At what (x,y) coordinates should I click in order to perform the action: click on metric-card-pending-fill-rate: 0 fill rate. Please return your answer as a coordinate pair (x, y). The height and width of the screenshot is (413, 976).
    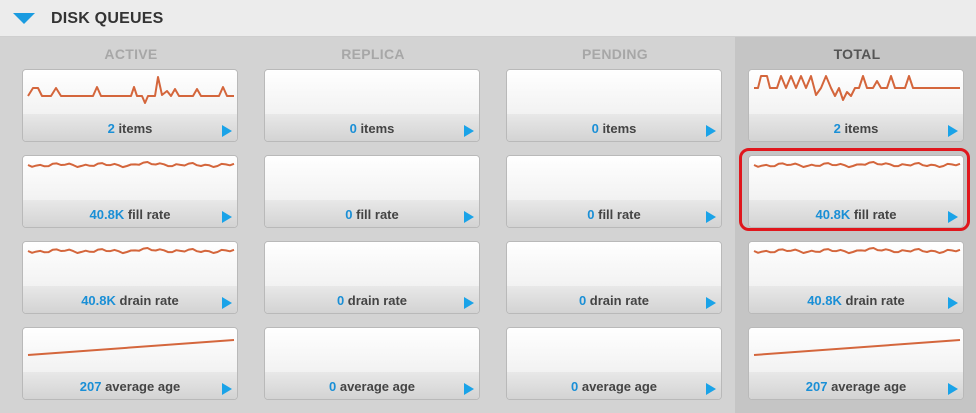
    Looking at the image, I should click on (614, 191).